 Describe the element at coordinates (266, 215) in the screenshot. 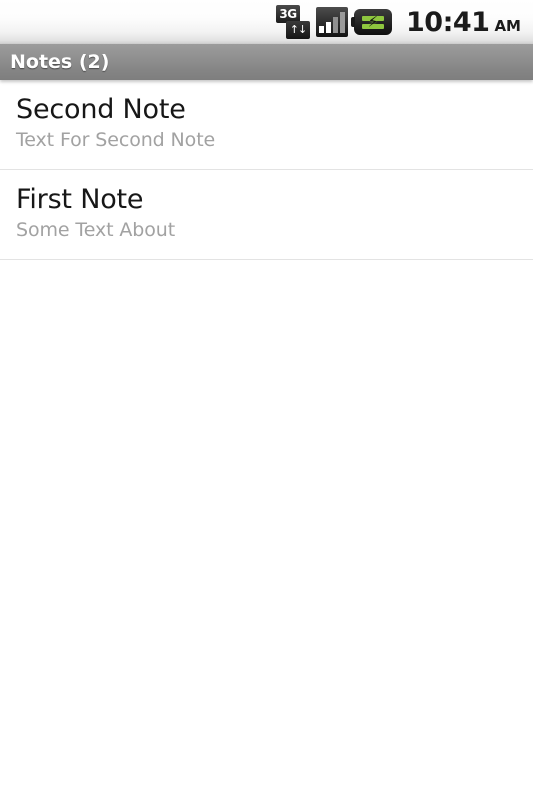

I see `list-item: First Note Some Text About` at that location.